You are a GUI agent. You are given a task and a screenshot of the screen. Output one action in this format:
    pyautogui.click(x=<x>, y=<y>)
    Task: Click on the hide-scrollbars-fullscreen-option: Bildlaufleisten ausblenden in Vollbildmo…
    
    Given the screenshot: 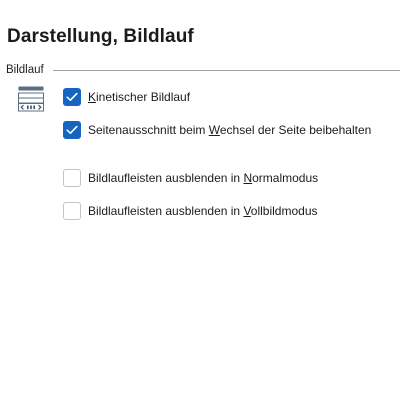 What is the action you would take?
    pyautogui.click(x=190, y=211)
    